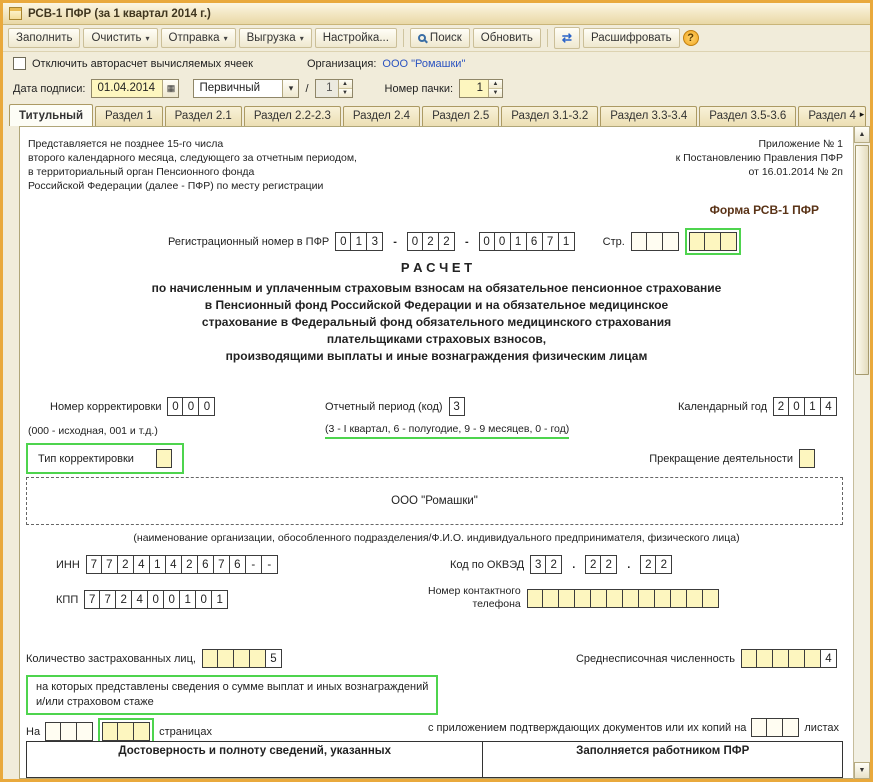 The image size is (873, 782). I want to click on termination-cells, so click(807, 458).